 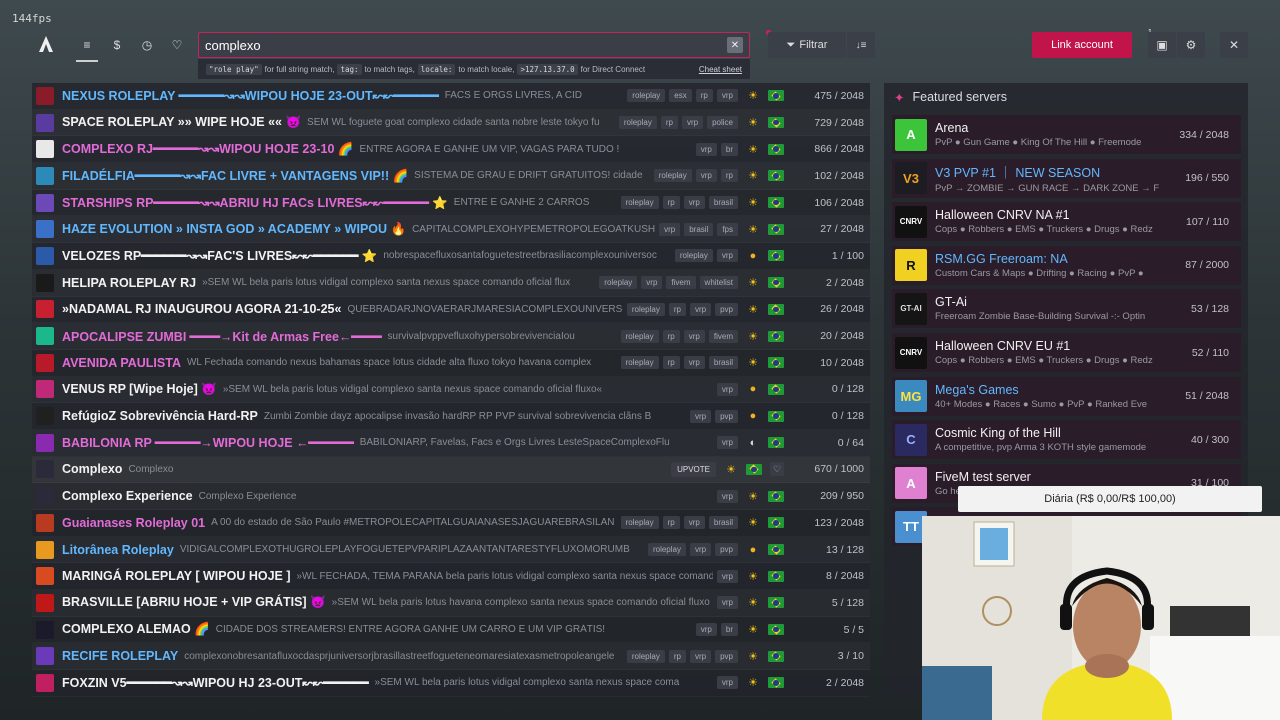 What do you see at coordinates (727, 229) in the screenshot?
I see `server-tag: fps` at bounding box center [727, 229].